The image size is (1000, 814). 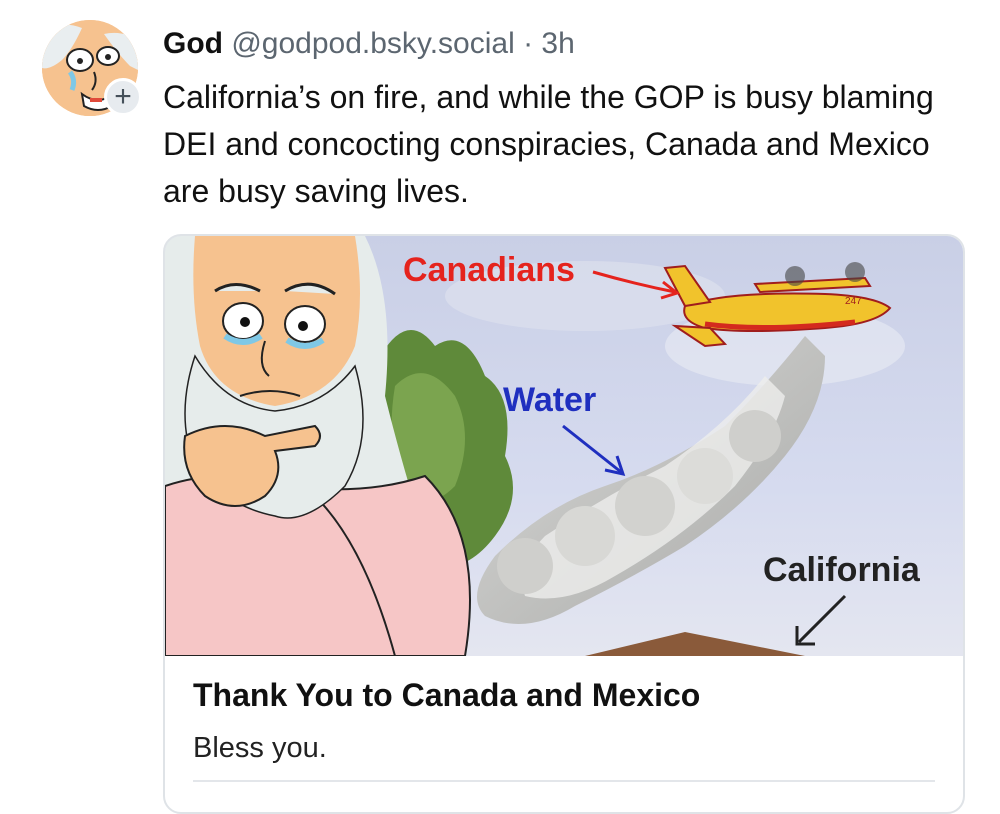 What do you see at coordinates (842, 570) in the screenshot?
I see `label-california: California` at bounding box center [842, 570].